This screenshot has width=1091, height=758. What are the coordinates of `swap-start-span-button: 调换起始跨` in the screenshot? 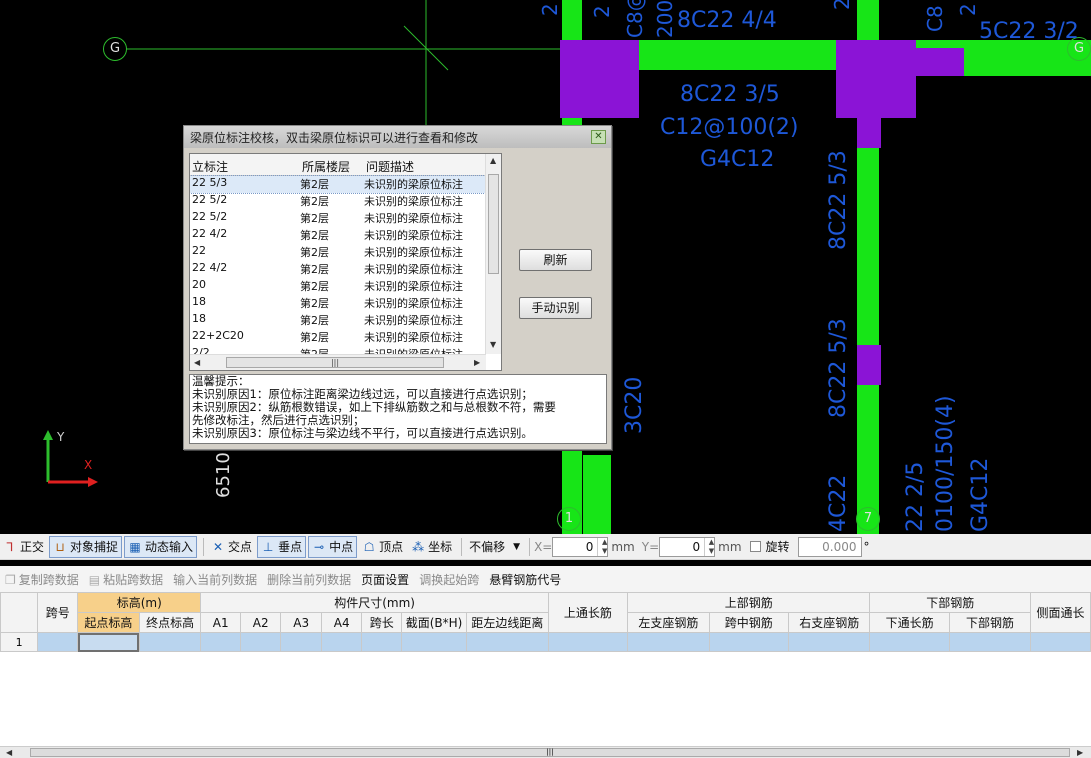 It's located at (449, 579).